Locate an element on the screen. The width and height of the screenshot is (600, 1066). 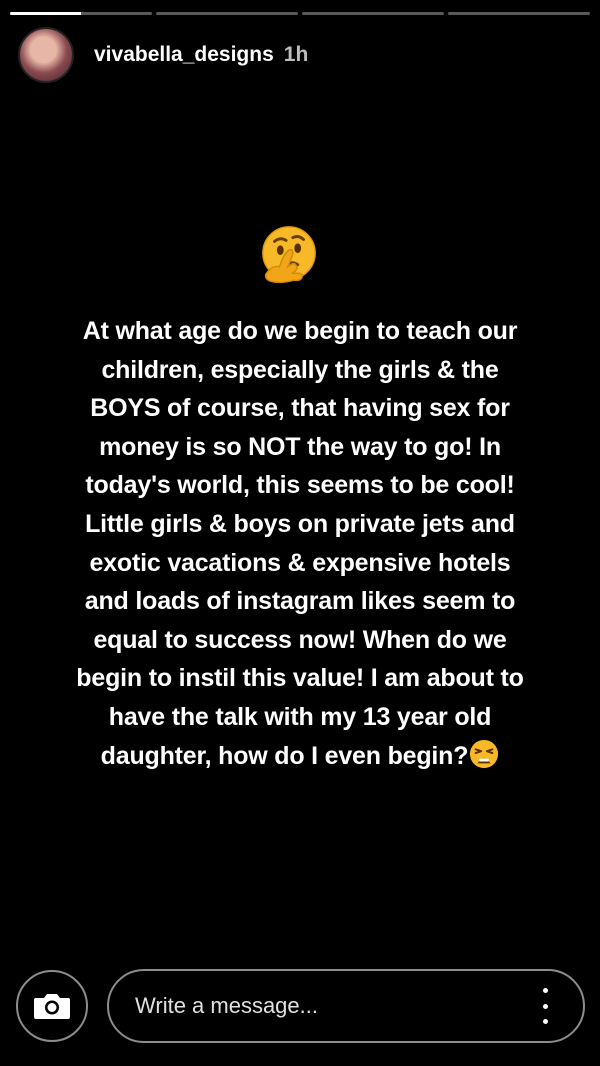
message-input is located at coordinates (346, 1006).